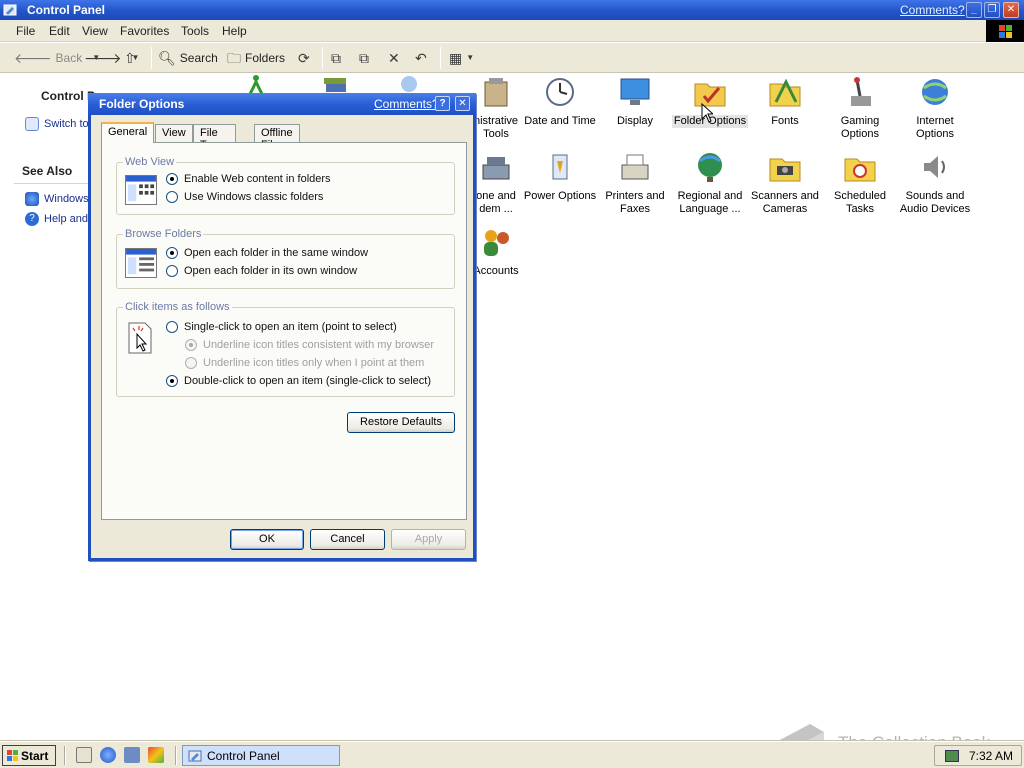  I want to click on control-panel-item: Gaming Options, so click(860, 108).